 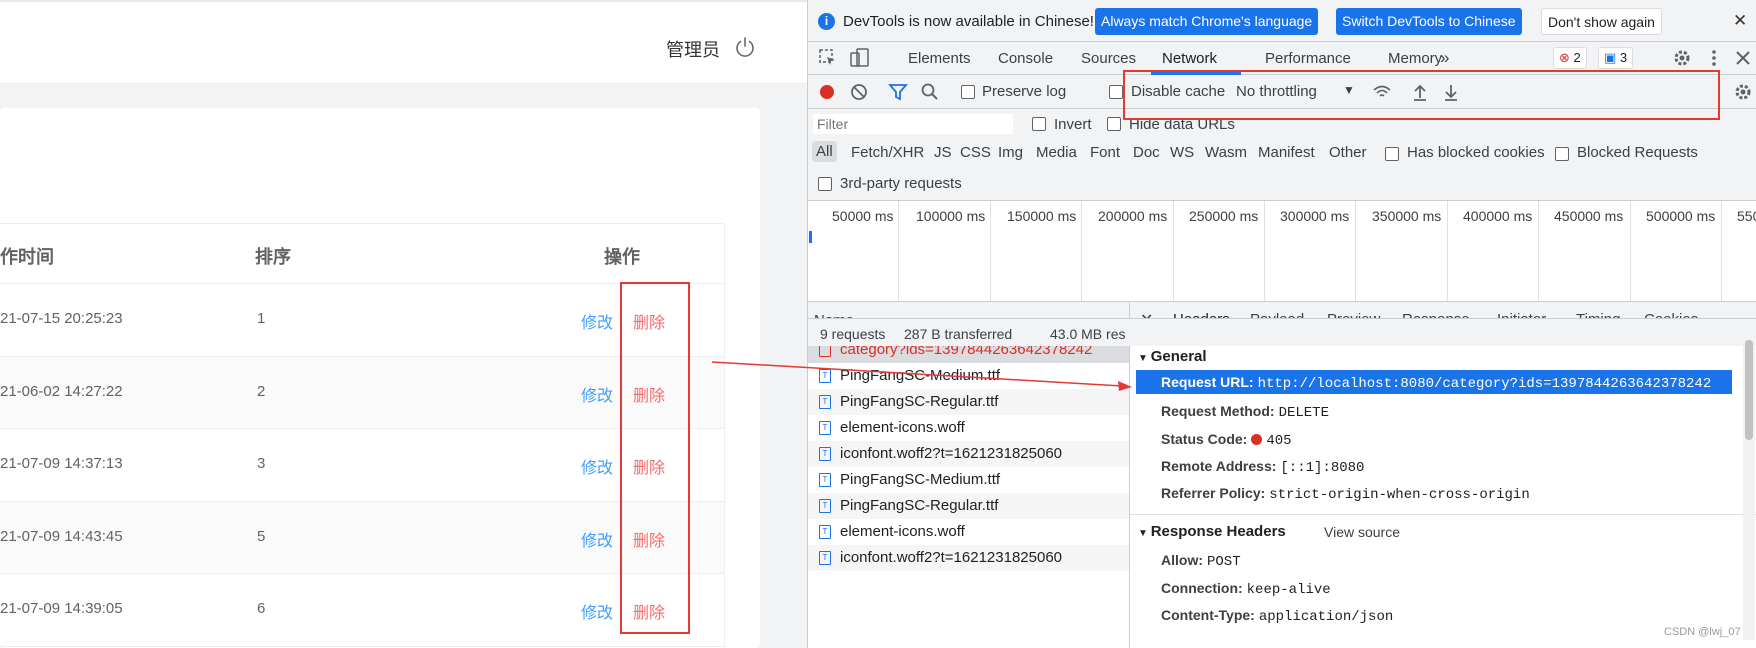 I want to click on filter-type-ws: WS, so click(x=1182, y=152).